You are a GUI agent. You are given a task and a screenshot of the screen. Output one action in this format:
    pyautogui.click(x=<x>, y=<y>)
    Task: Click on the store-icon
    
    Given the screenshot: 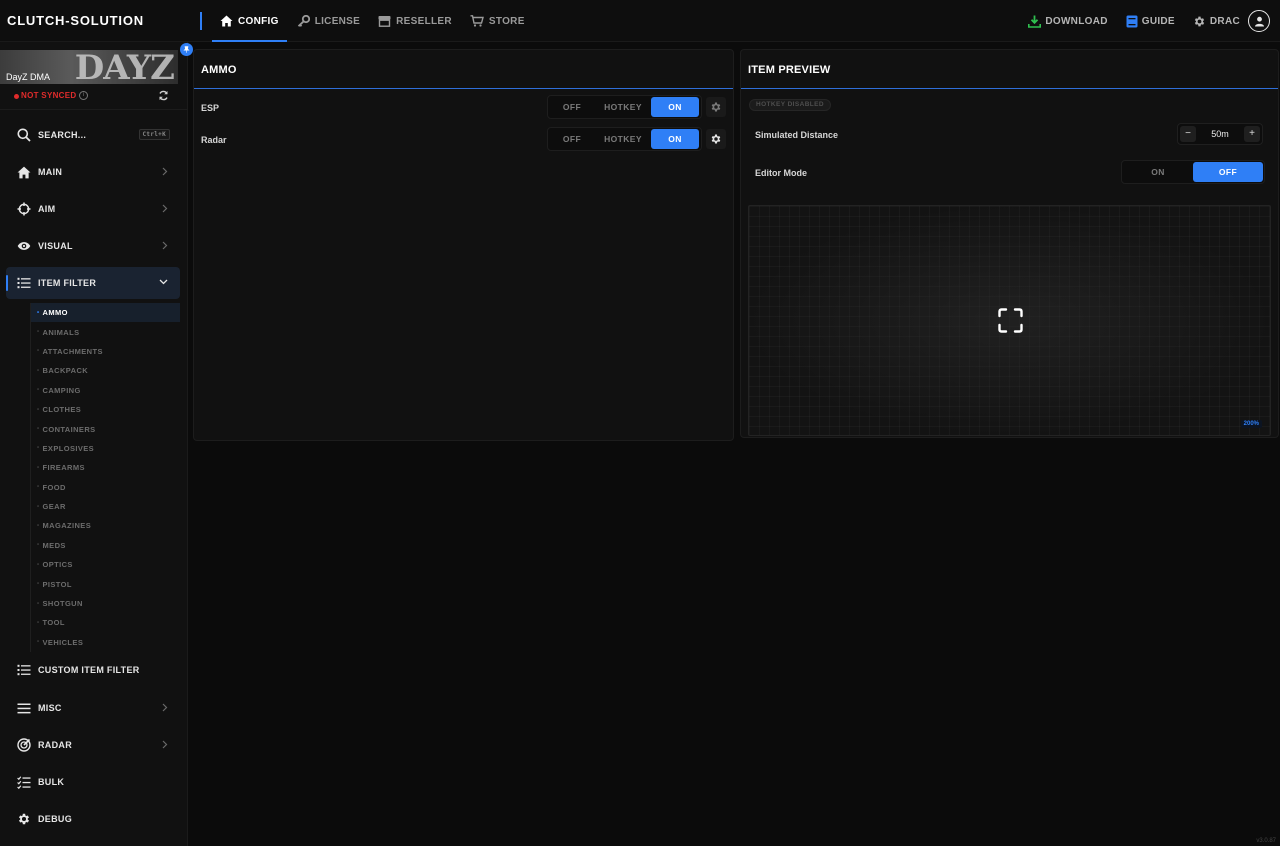 What is the action you would take?
    pyautogui.click(x=384, y=21)
    